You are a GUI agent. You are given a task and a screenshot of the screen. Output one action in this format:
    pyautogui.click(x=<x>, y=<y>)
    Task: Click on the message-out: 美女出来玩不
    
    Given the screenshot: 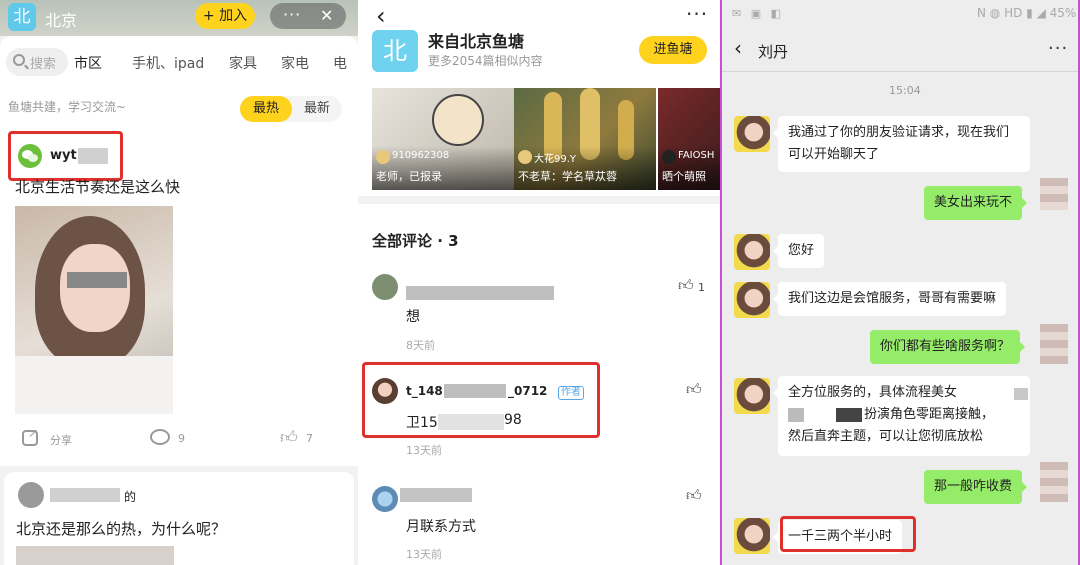 What is the action you would take?
    pyautogui.click(x=976, y=203)
    